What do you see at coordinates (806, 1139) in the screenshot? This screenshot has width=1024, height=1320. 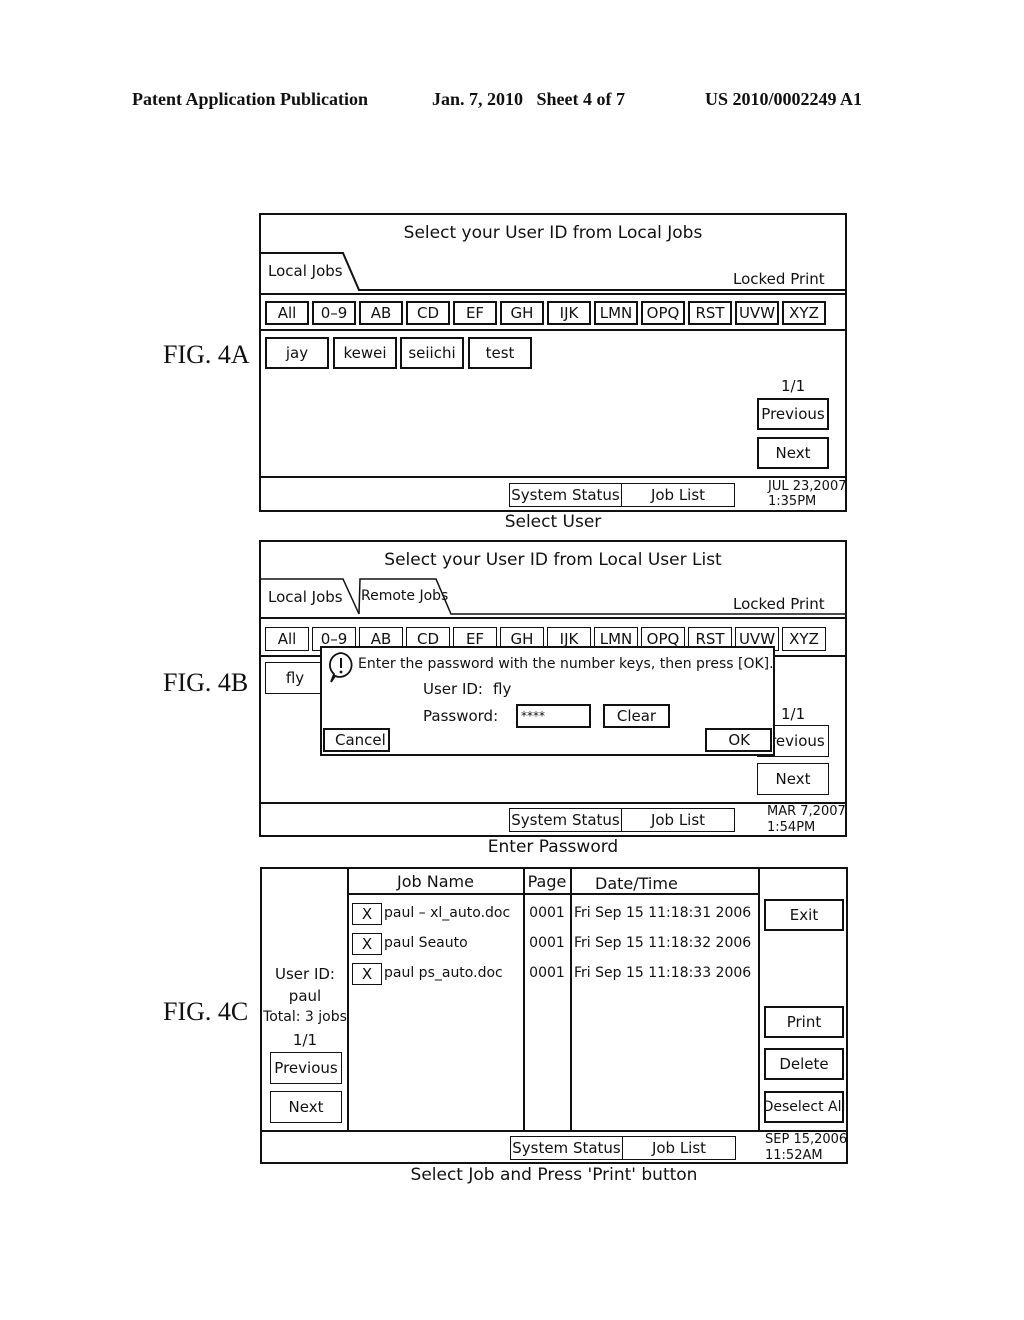 I see `date-label: SEP 15,2006` at bounding box center [806, 1139].